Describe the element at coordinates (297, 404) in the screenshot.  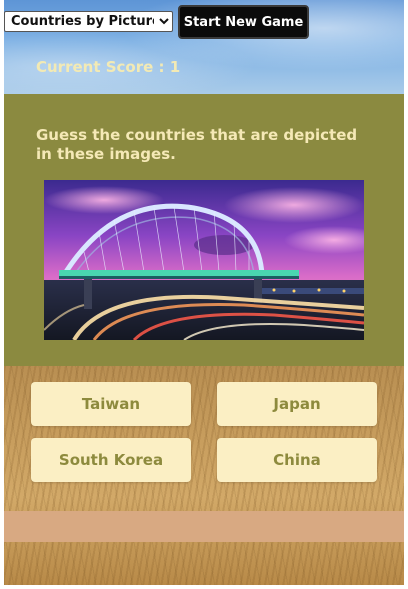
I see `answer-button-japan: Japan` at that location.